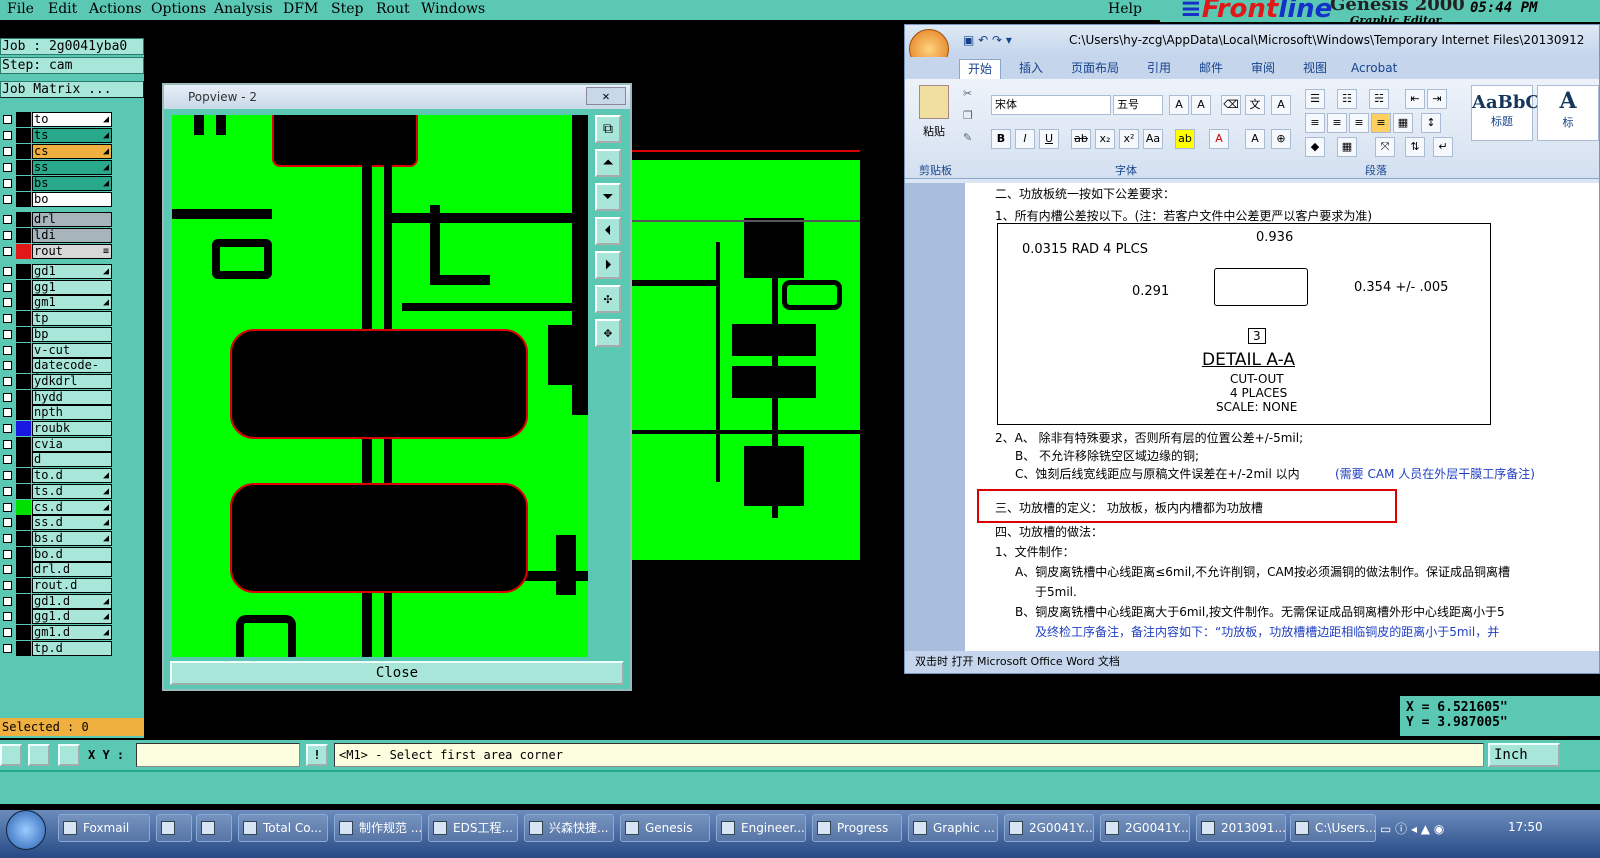 This screenshot has height=858, width=1600. I want to click on quick-access-icons: ▣ ↶ ↷ ▾, so click(987, 40).